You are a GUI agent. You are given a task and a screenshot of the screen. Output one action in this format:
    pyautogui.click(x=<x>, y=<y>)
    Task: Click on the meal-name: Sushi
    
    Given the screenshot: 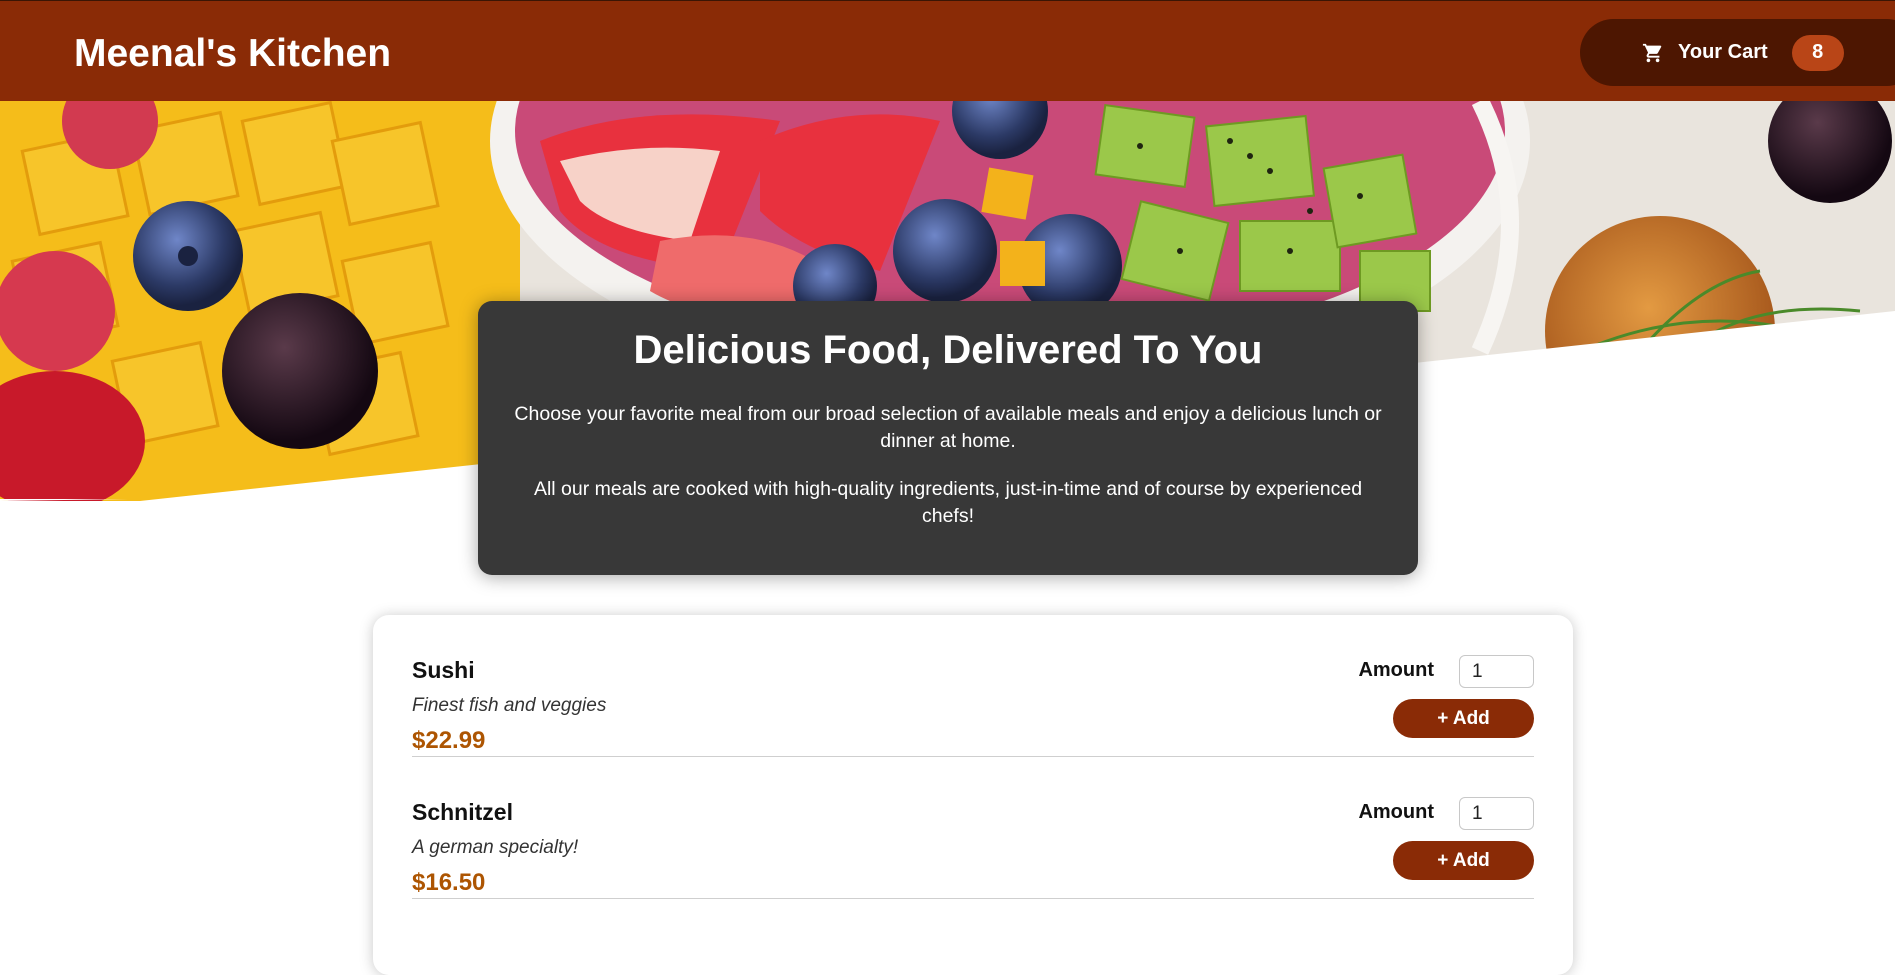 What is the action you would take?
    pyautogui.click(x=443, y=670)
    